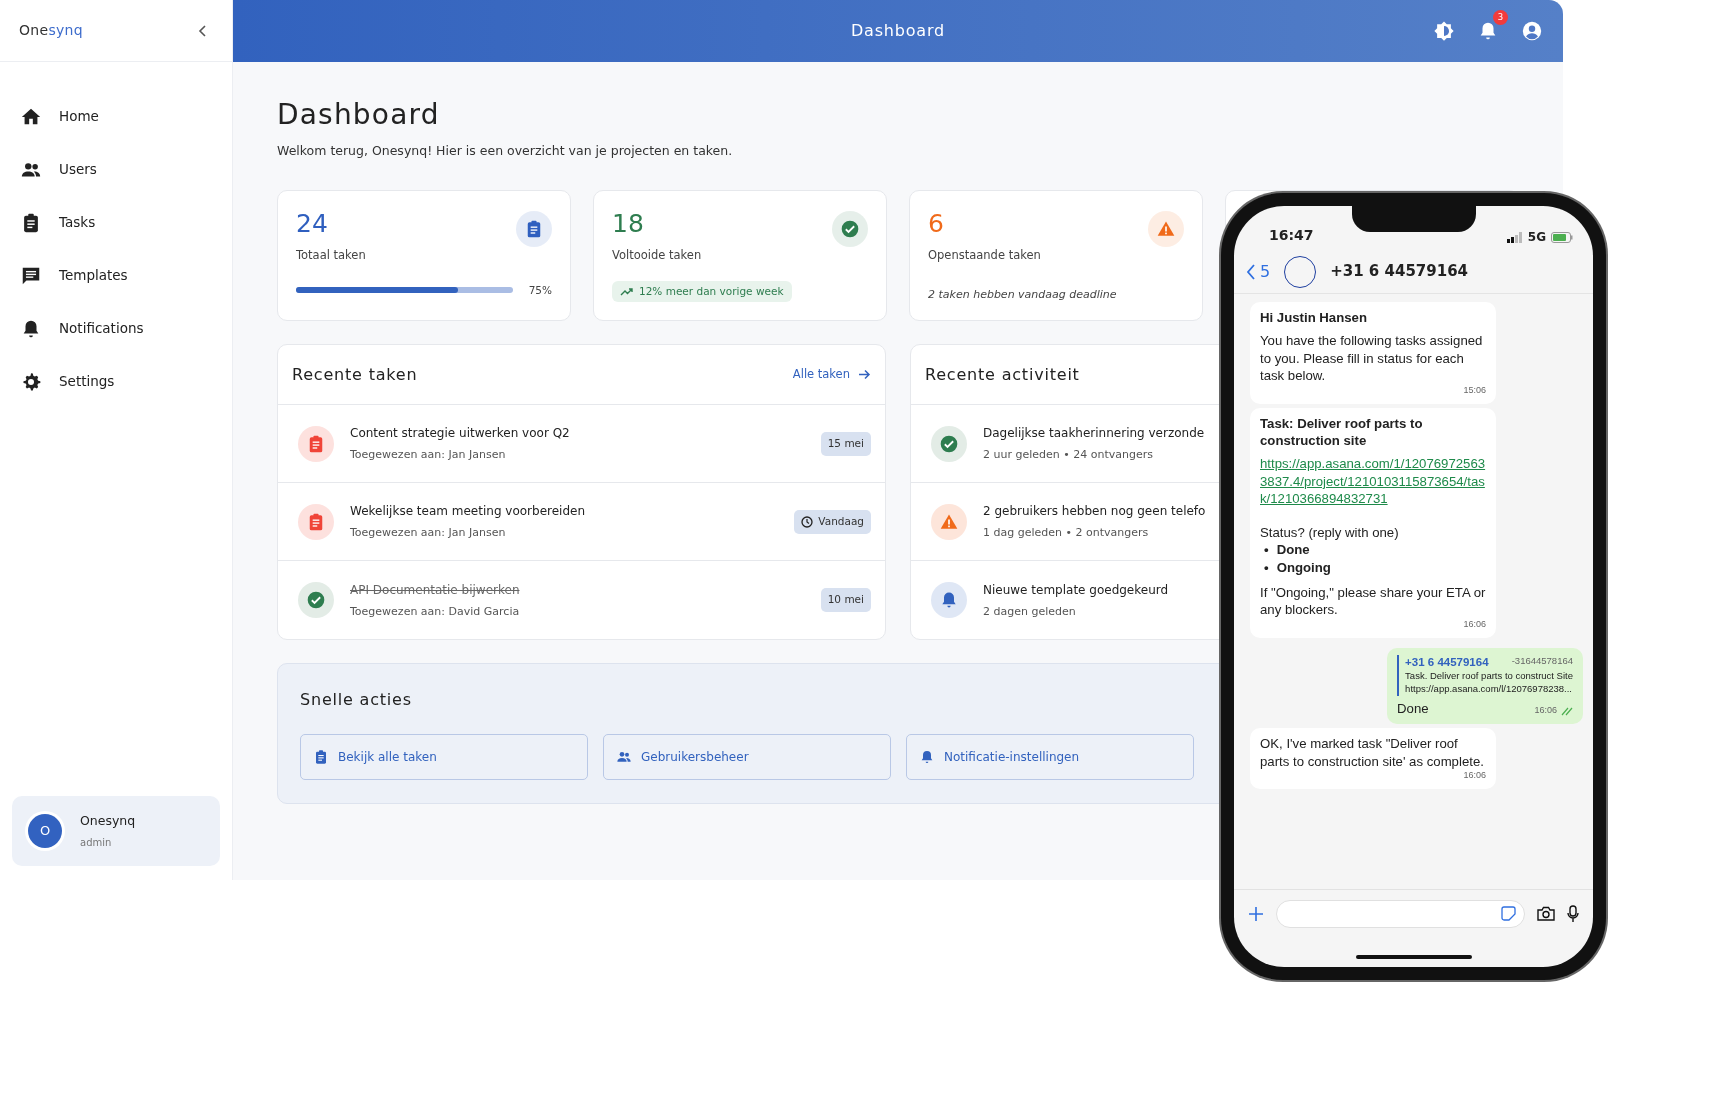 The width and height of the screenshot is (1719, 1094). I want to click on trend-tag: 12% meer dan vorige week, so click(702, 291).